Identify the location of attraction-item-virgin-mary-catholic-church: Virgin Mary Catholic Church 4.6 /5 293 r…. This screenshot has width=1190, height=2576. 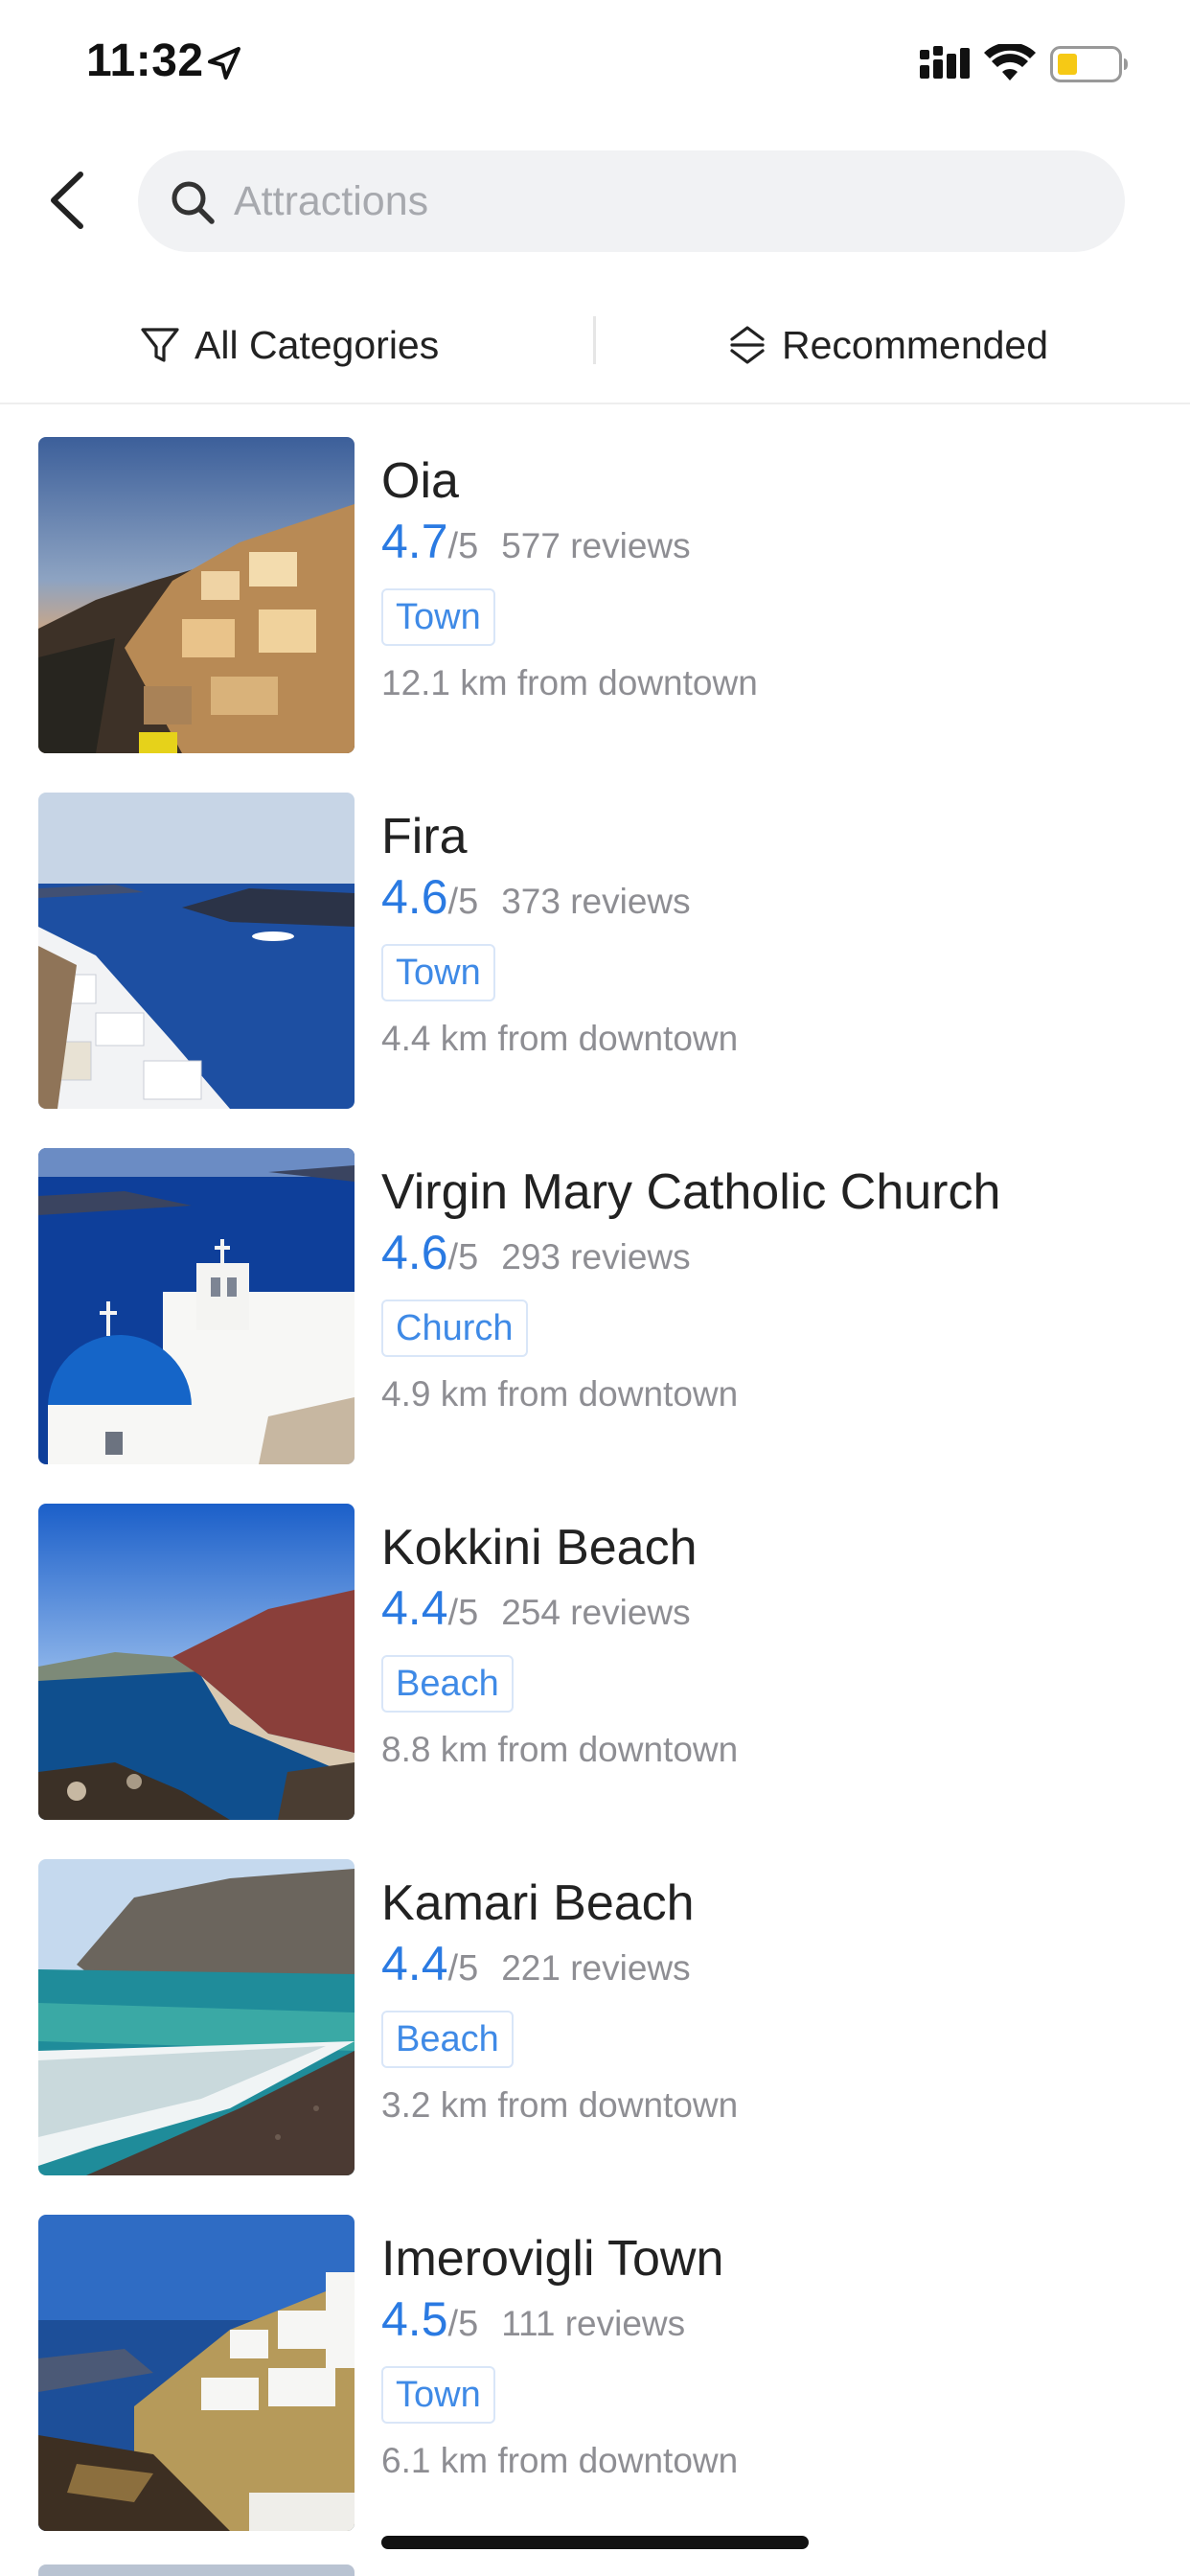
(595, 1291).